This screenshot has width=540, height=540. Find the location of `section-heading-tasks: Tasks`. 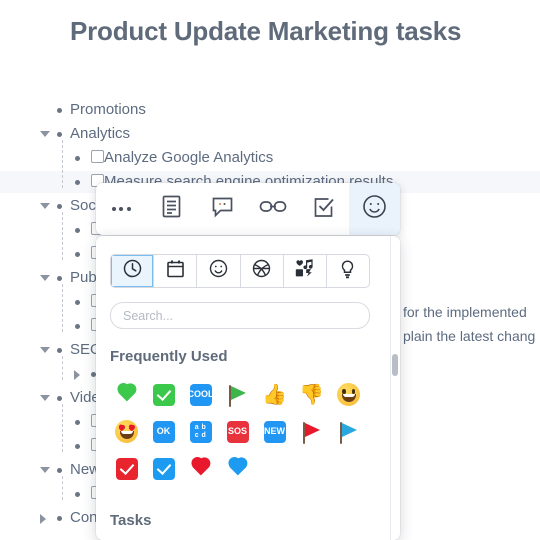

section-heading-tasks: Tasks is located at coordinates (131, 520).